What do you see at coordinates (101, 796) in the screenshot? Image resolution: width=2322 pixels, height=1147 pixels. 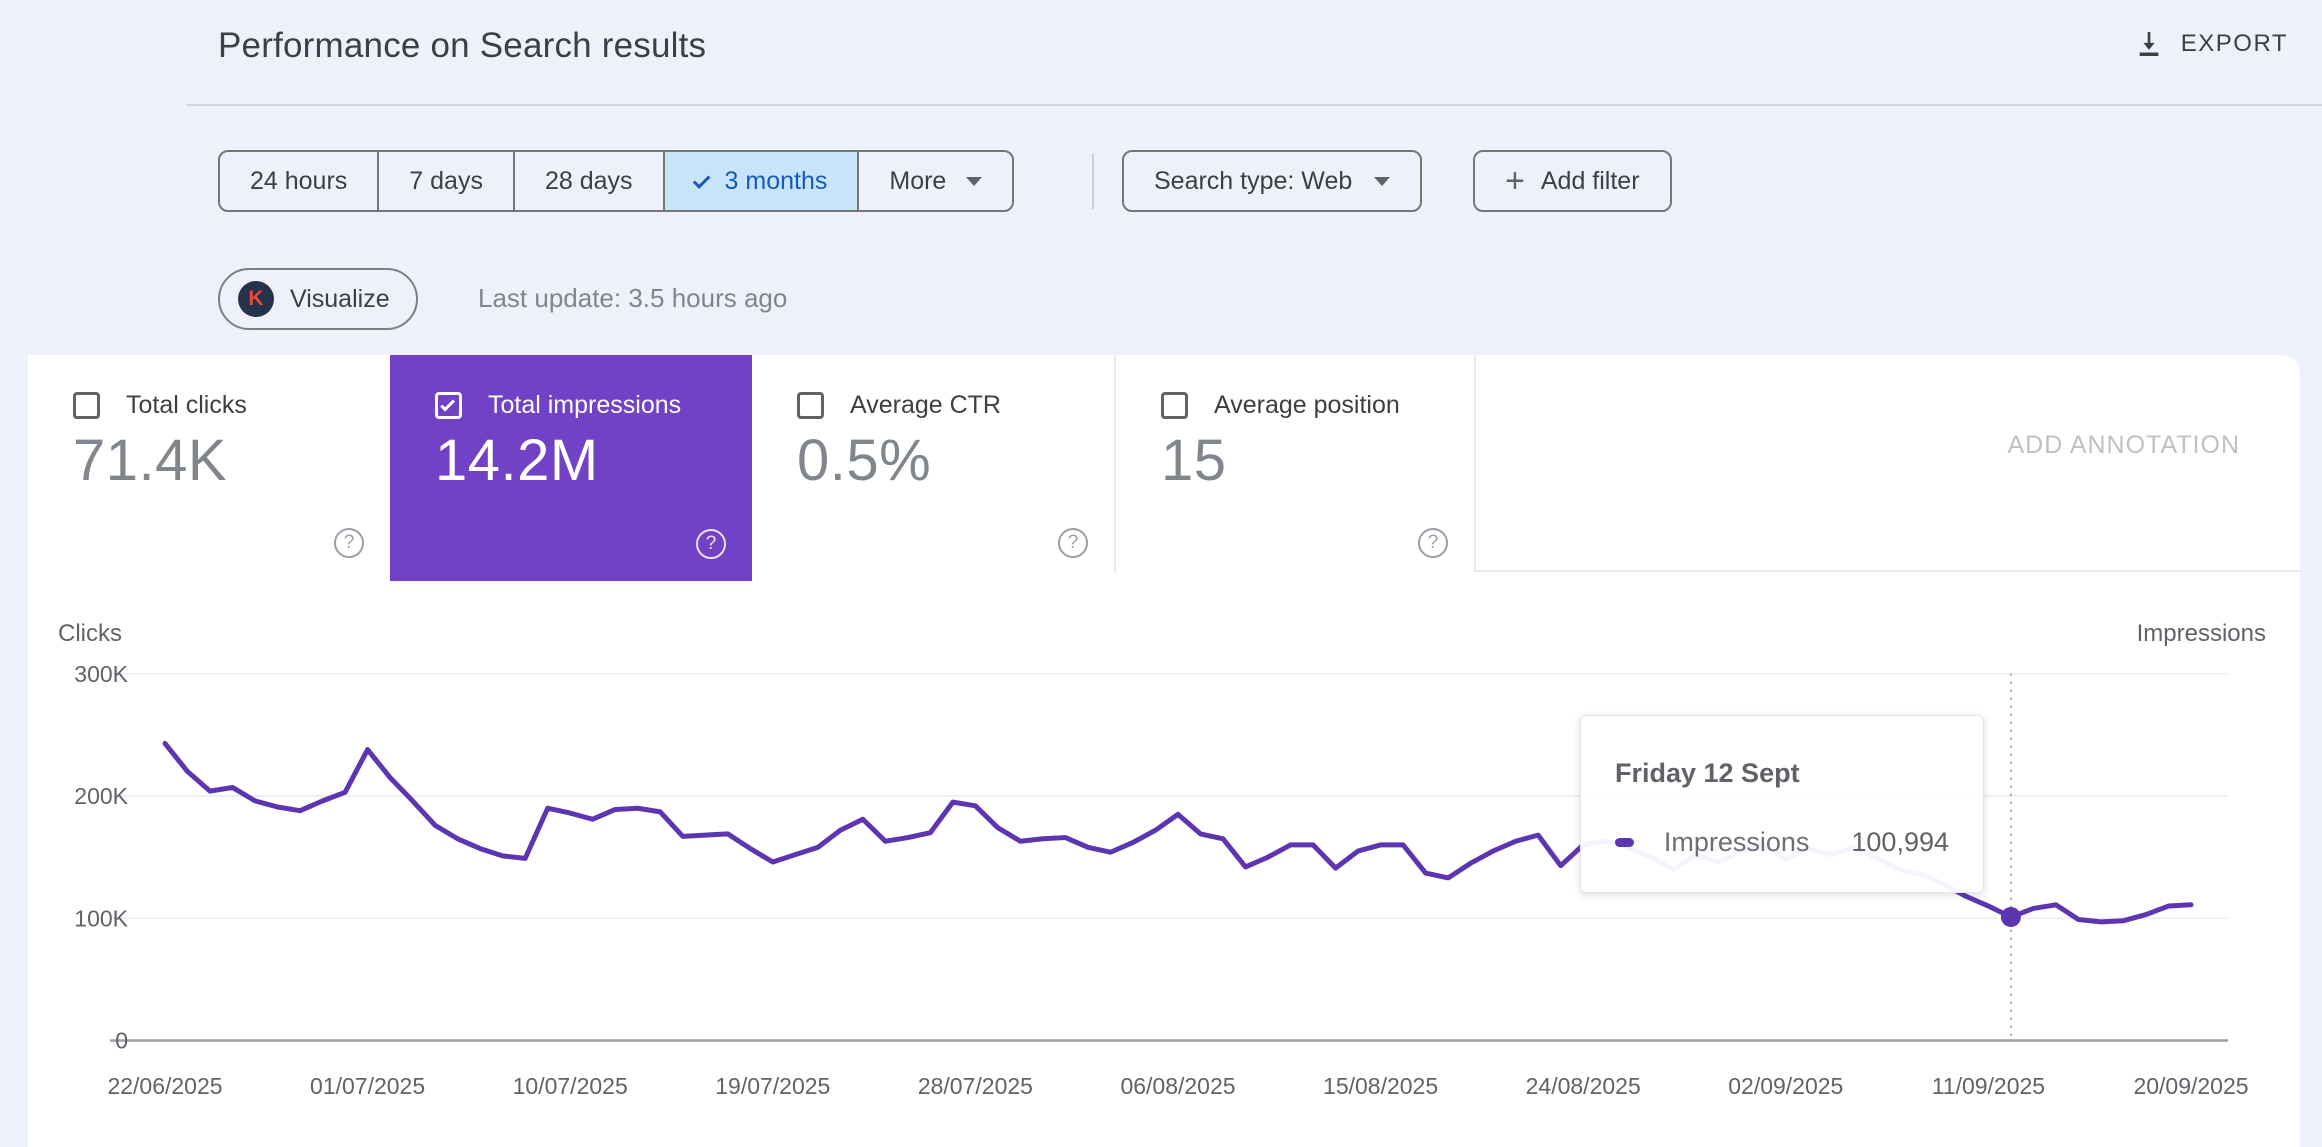 I see `svg-text: 200K` at bounding box center [101, 796].